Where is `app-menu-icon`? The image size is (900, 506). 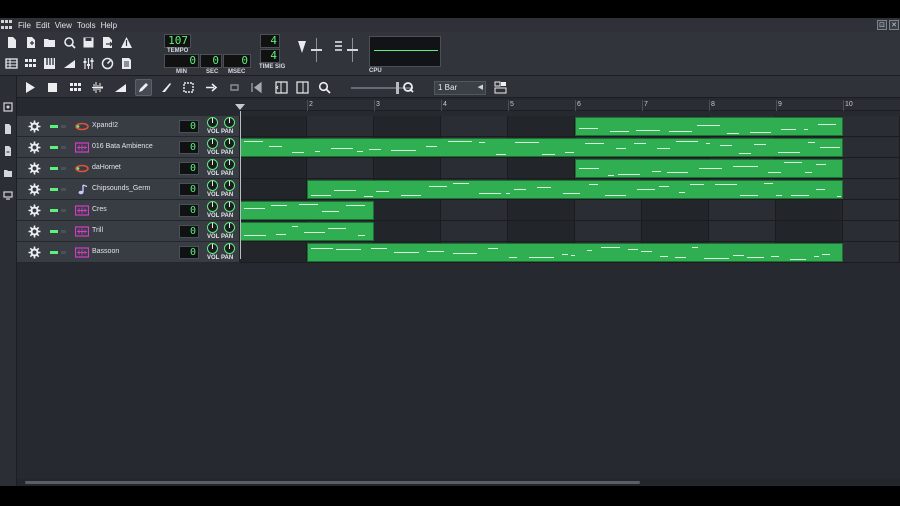 app-menu-icon is located at coordinates (7, 25).